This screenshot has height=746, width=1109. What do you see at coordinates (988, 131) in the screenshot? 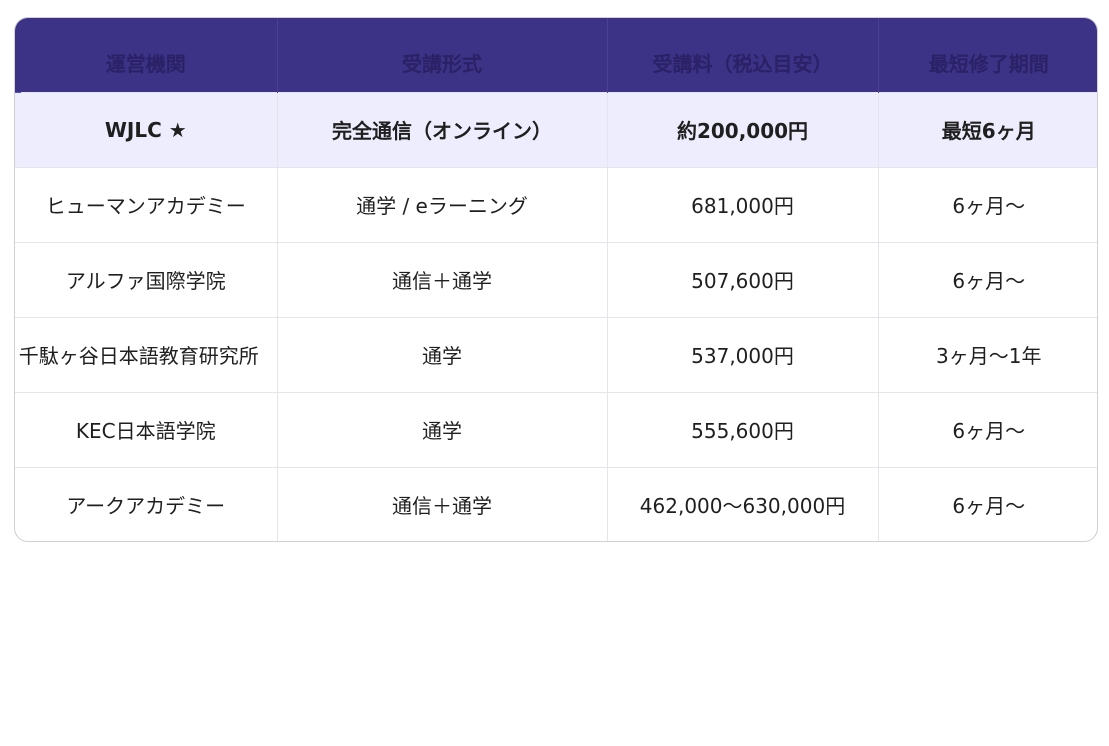
I see `cell-period: 最短6ヶ月` at bounding box center [988, 131].